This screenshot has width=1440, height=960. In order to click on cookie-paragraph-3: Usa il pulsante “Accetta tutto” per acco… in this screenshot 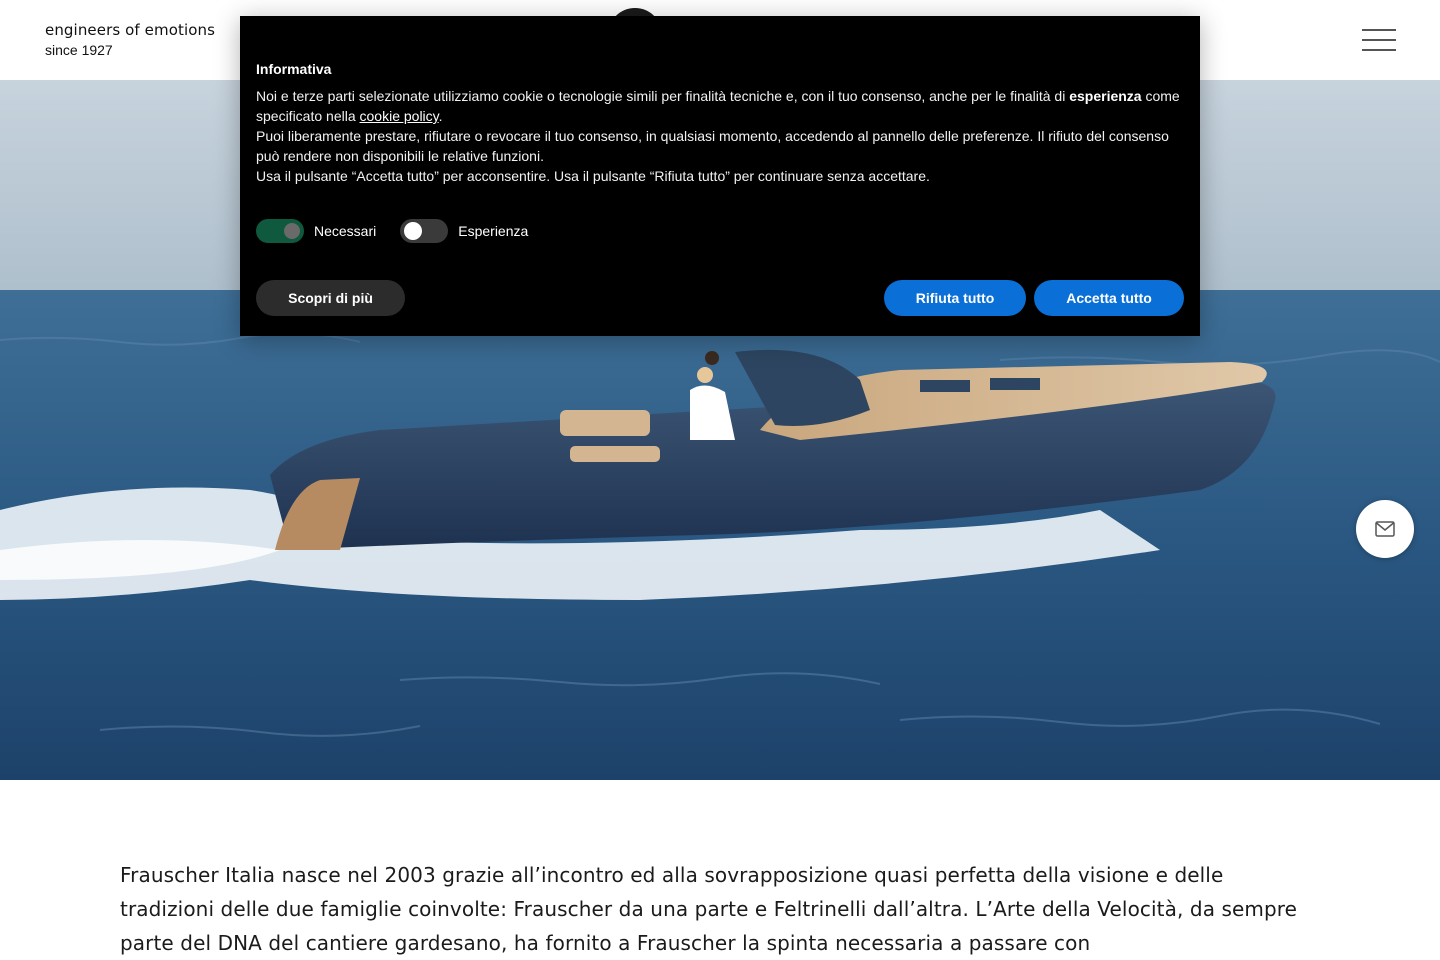, I will do `click(593, 176)`.